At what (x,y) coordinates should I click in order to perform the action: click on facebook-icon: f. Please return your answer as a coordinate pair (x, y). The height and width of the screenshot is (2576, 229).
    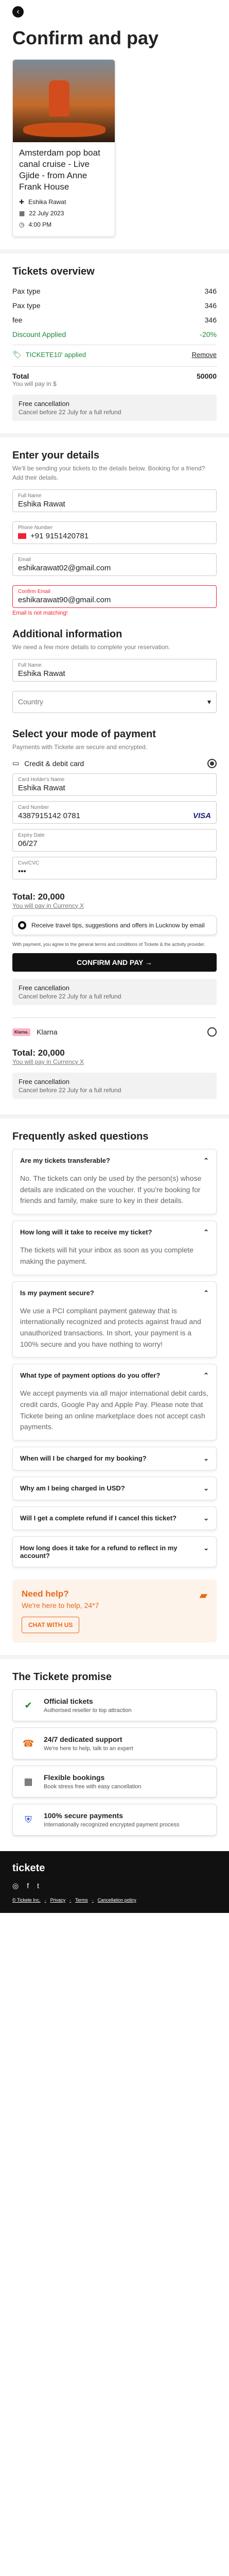
    Looking at the image, I should click on (28, 1886).